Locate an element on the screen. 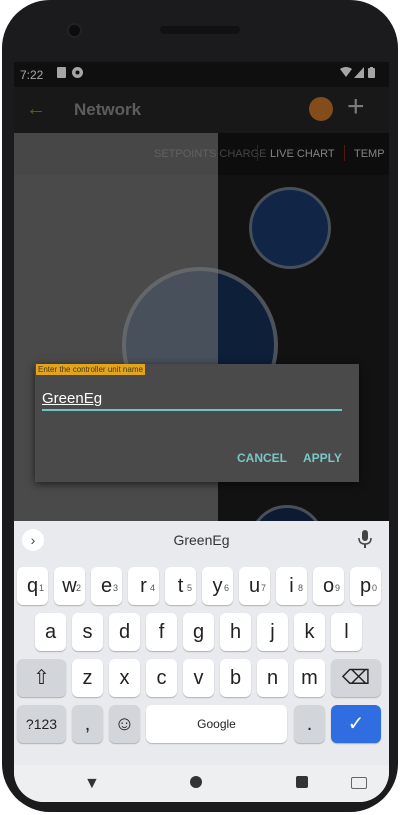 The width and height of the screenshot is (400, 815). suggestion-word: GreenEg is located at coordinates (201, 540).